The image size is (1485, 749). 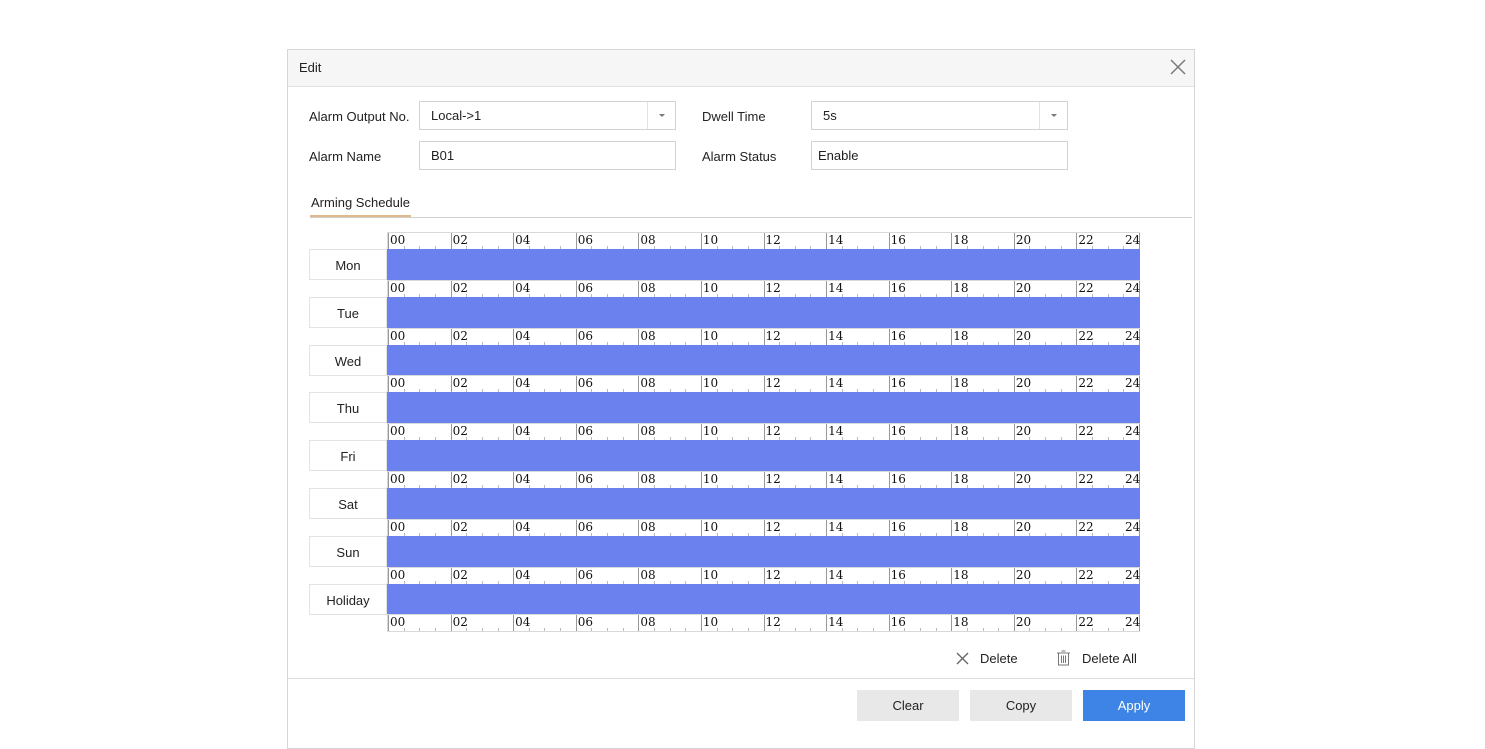 What do you see at coordinates (348, 599) in the screenshot?
I see `day-label-holiday: Holiday` at bounding box center [348, 599].